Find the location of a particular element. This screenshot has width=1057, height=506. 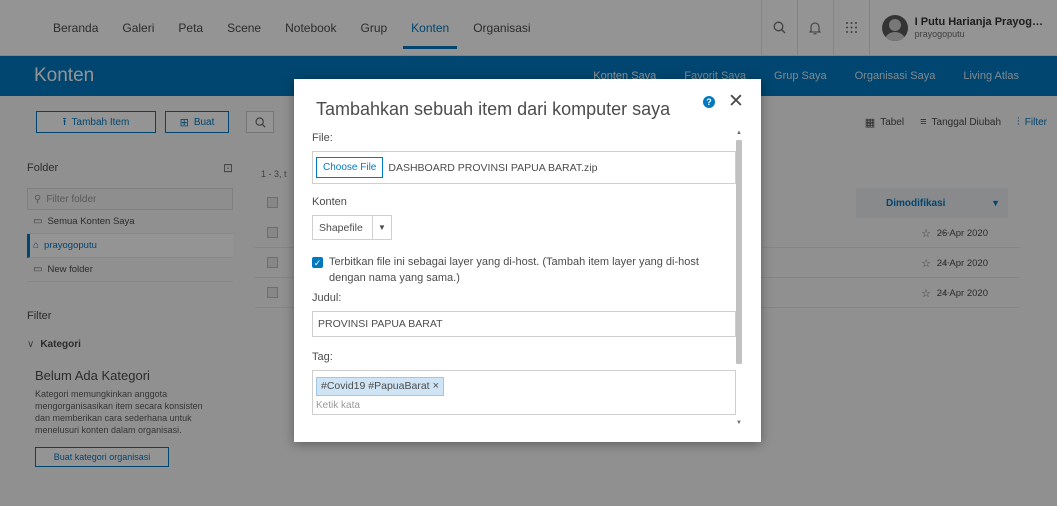

scroll-thumb is located at coordinates (739, 252).